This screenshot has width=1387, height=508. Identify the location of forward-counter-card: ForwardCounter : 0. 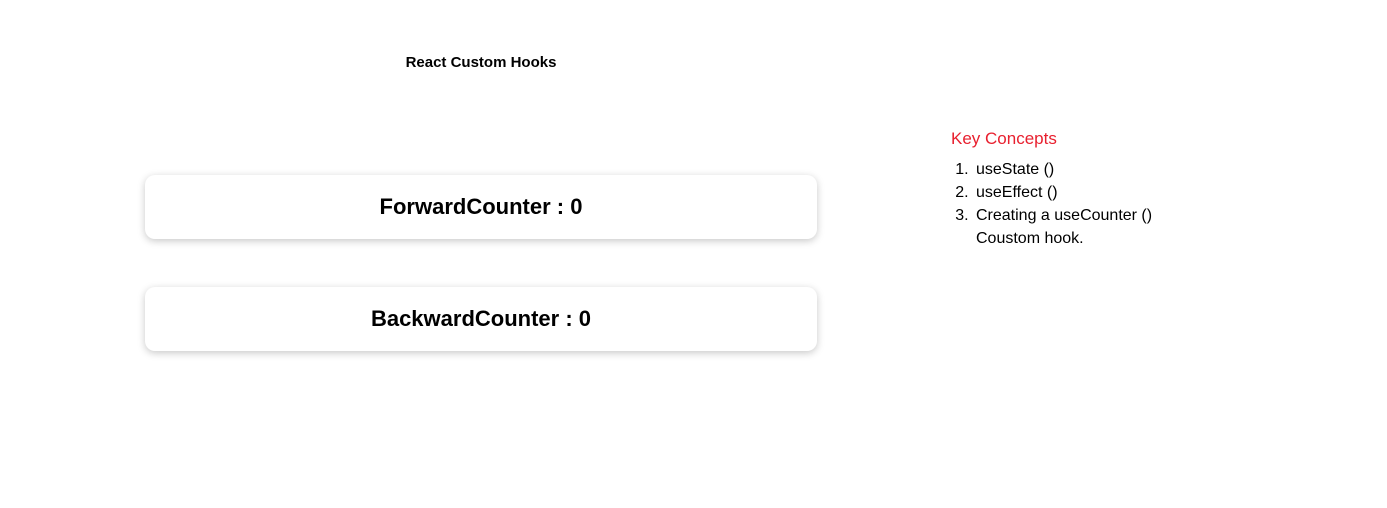
(481, 207).